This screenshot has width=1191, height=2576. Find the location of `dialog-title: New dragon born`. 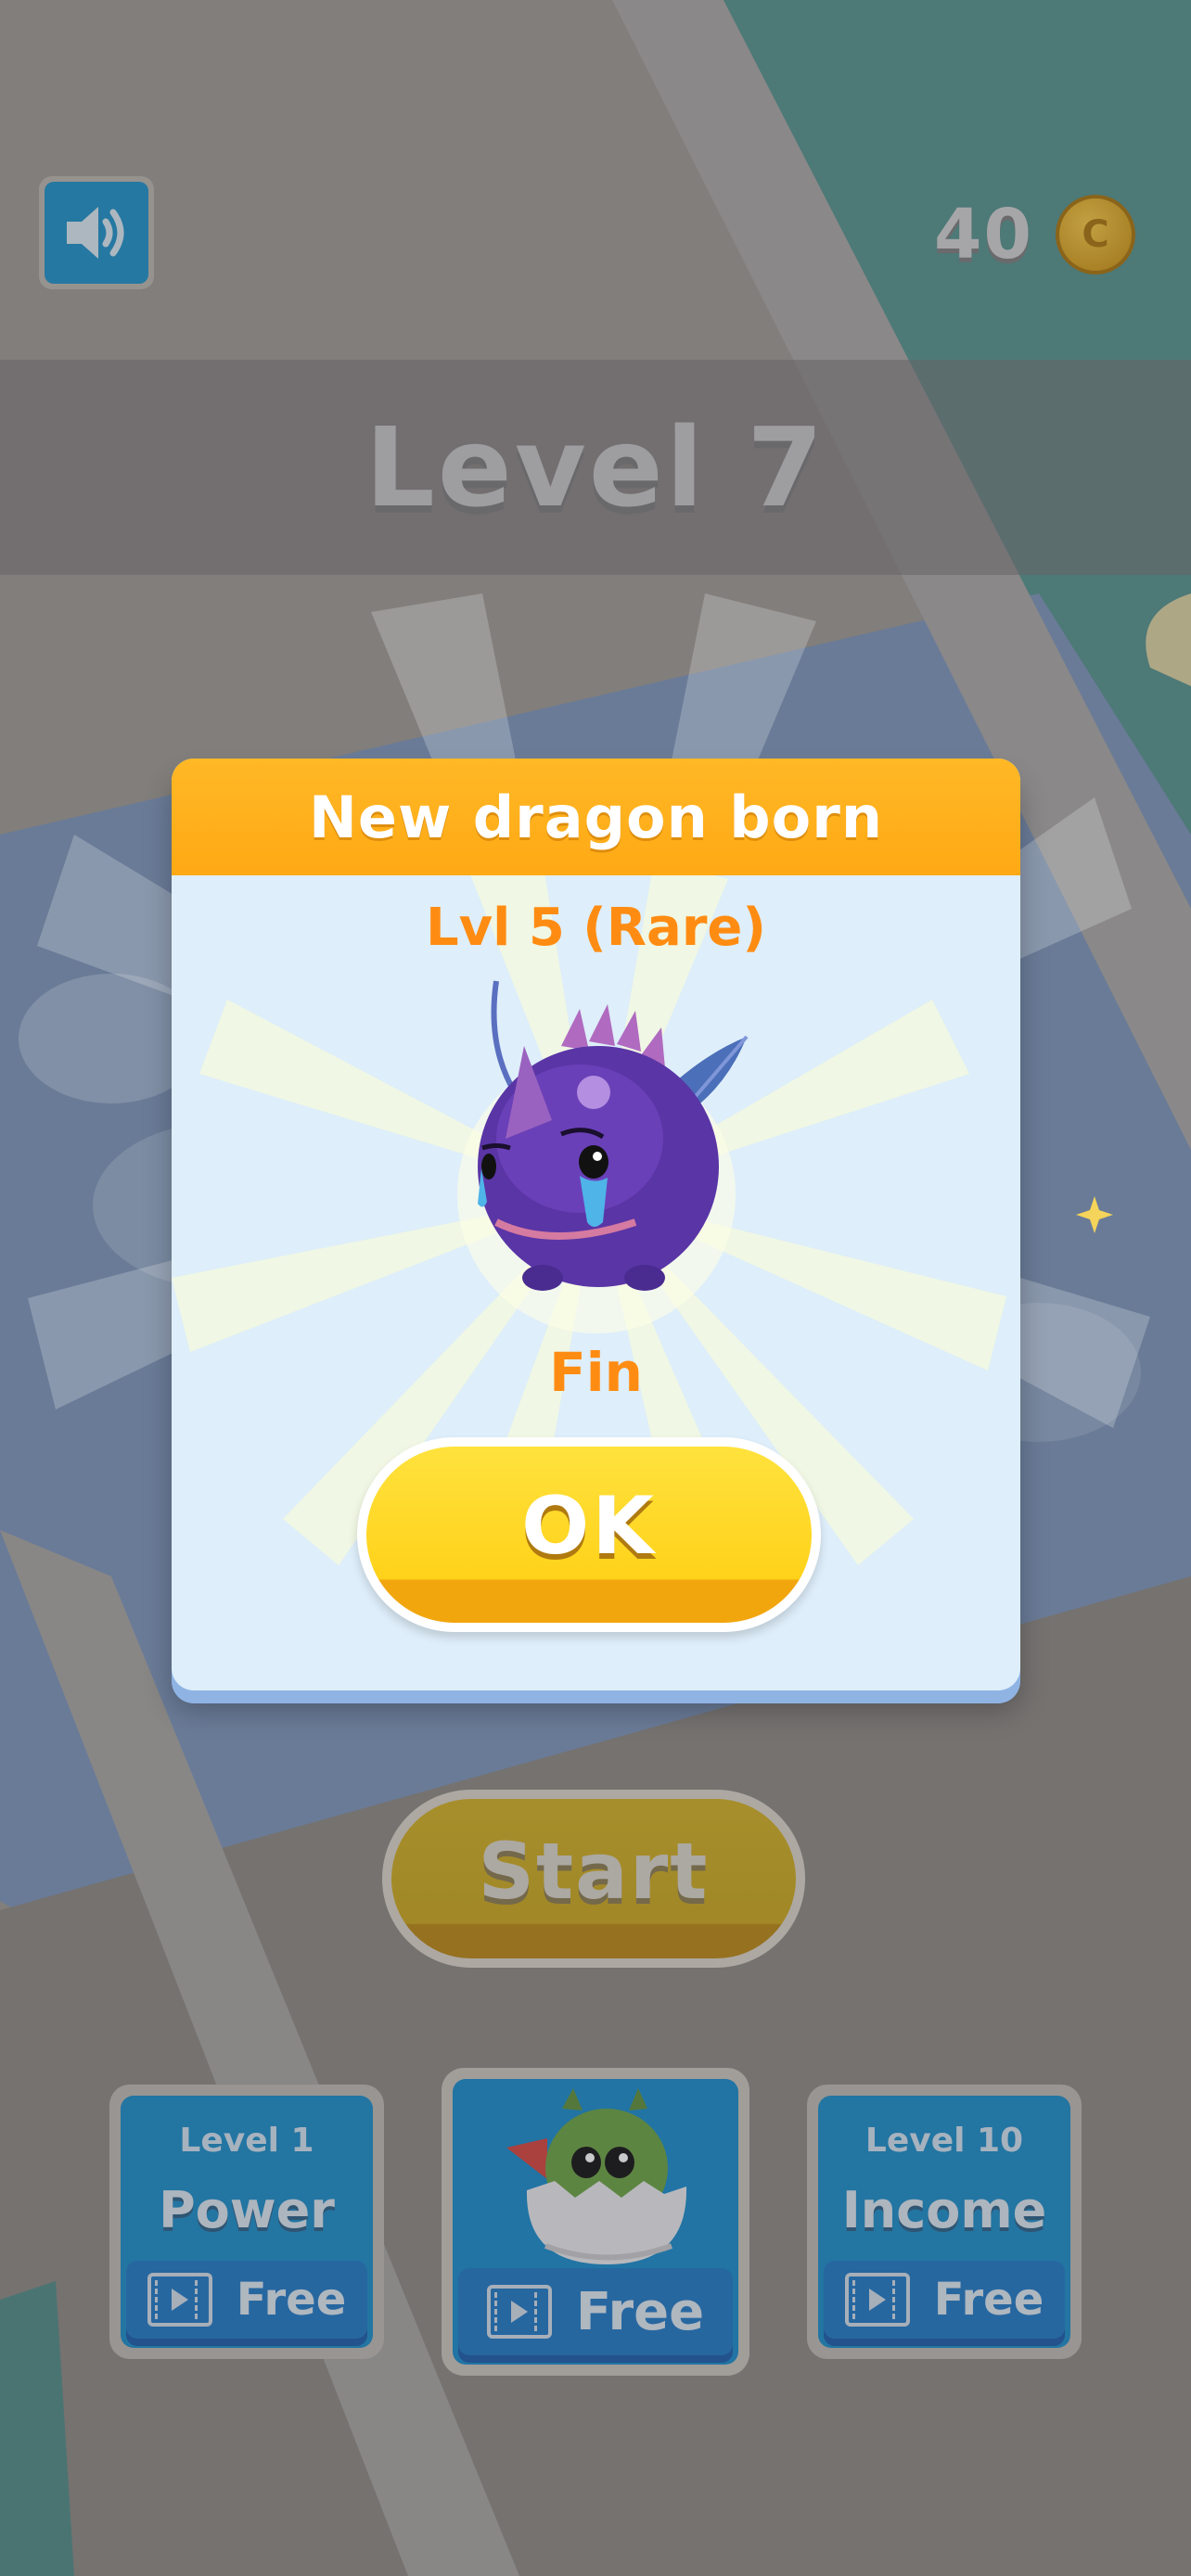

dialog-title: New dragon born is located at coordinates (596, 817).